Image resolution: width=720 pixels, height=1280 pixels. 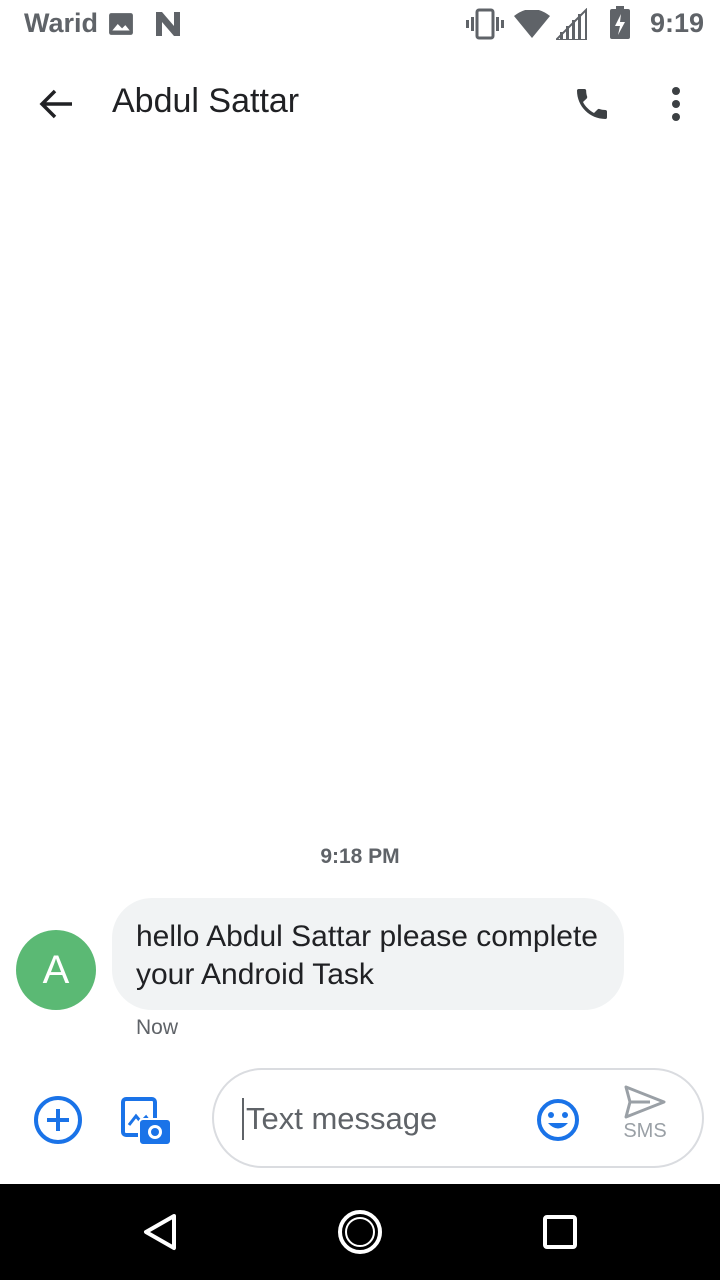 I want to click on vibrate-icon, so click(x=485, y=26).